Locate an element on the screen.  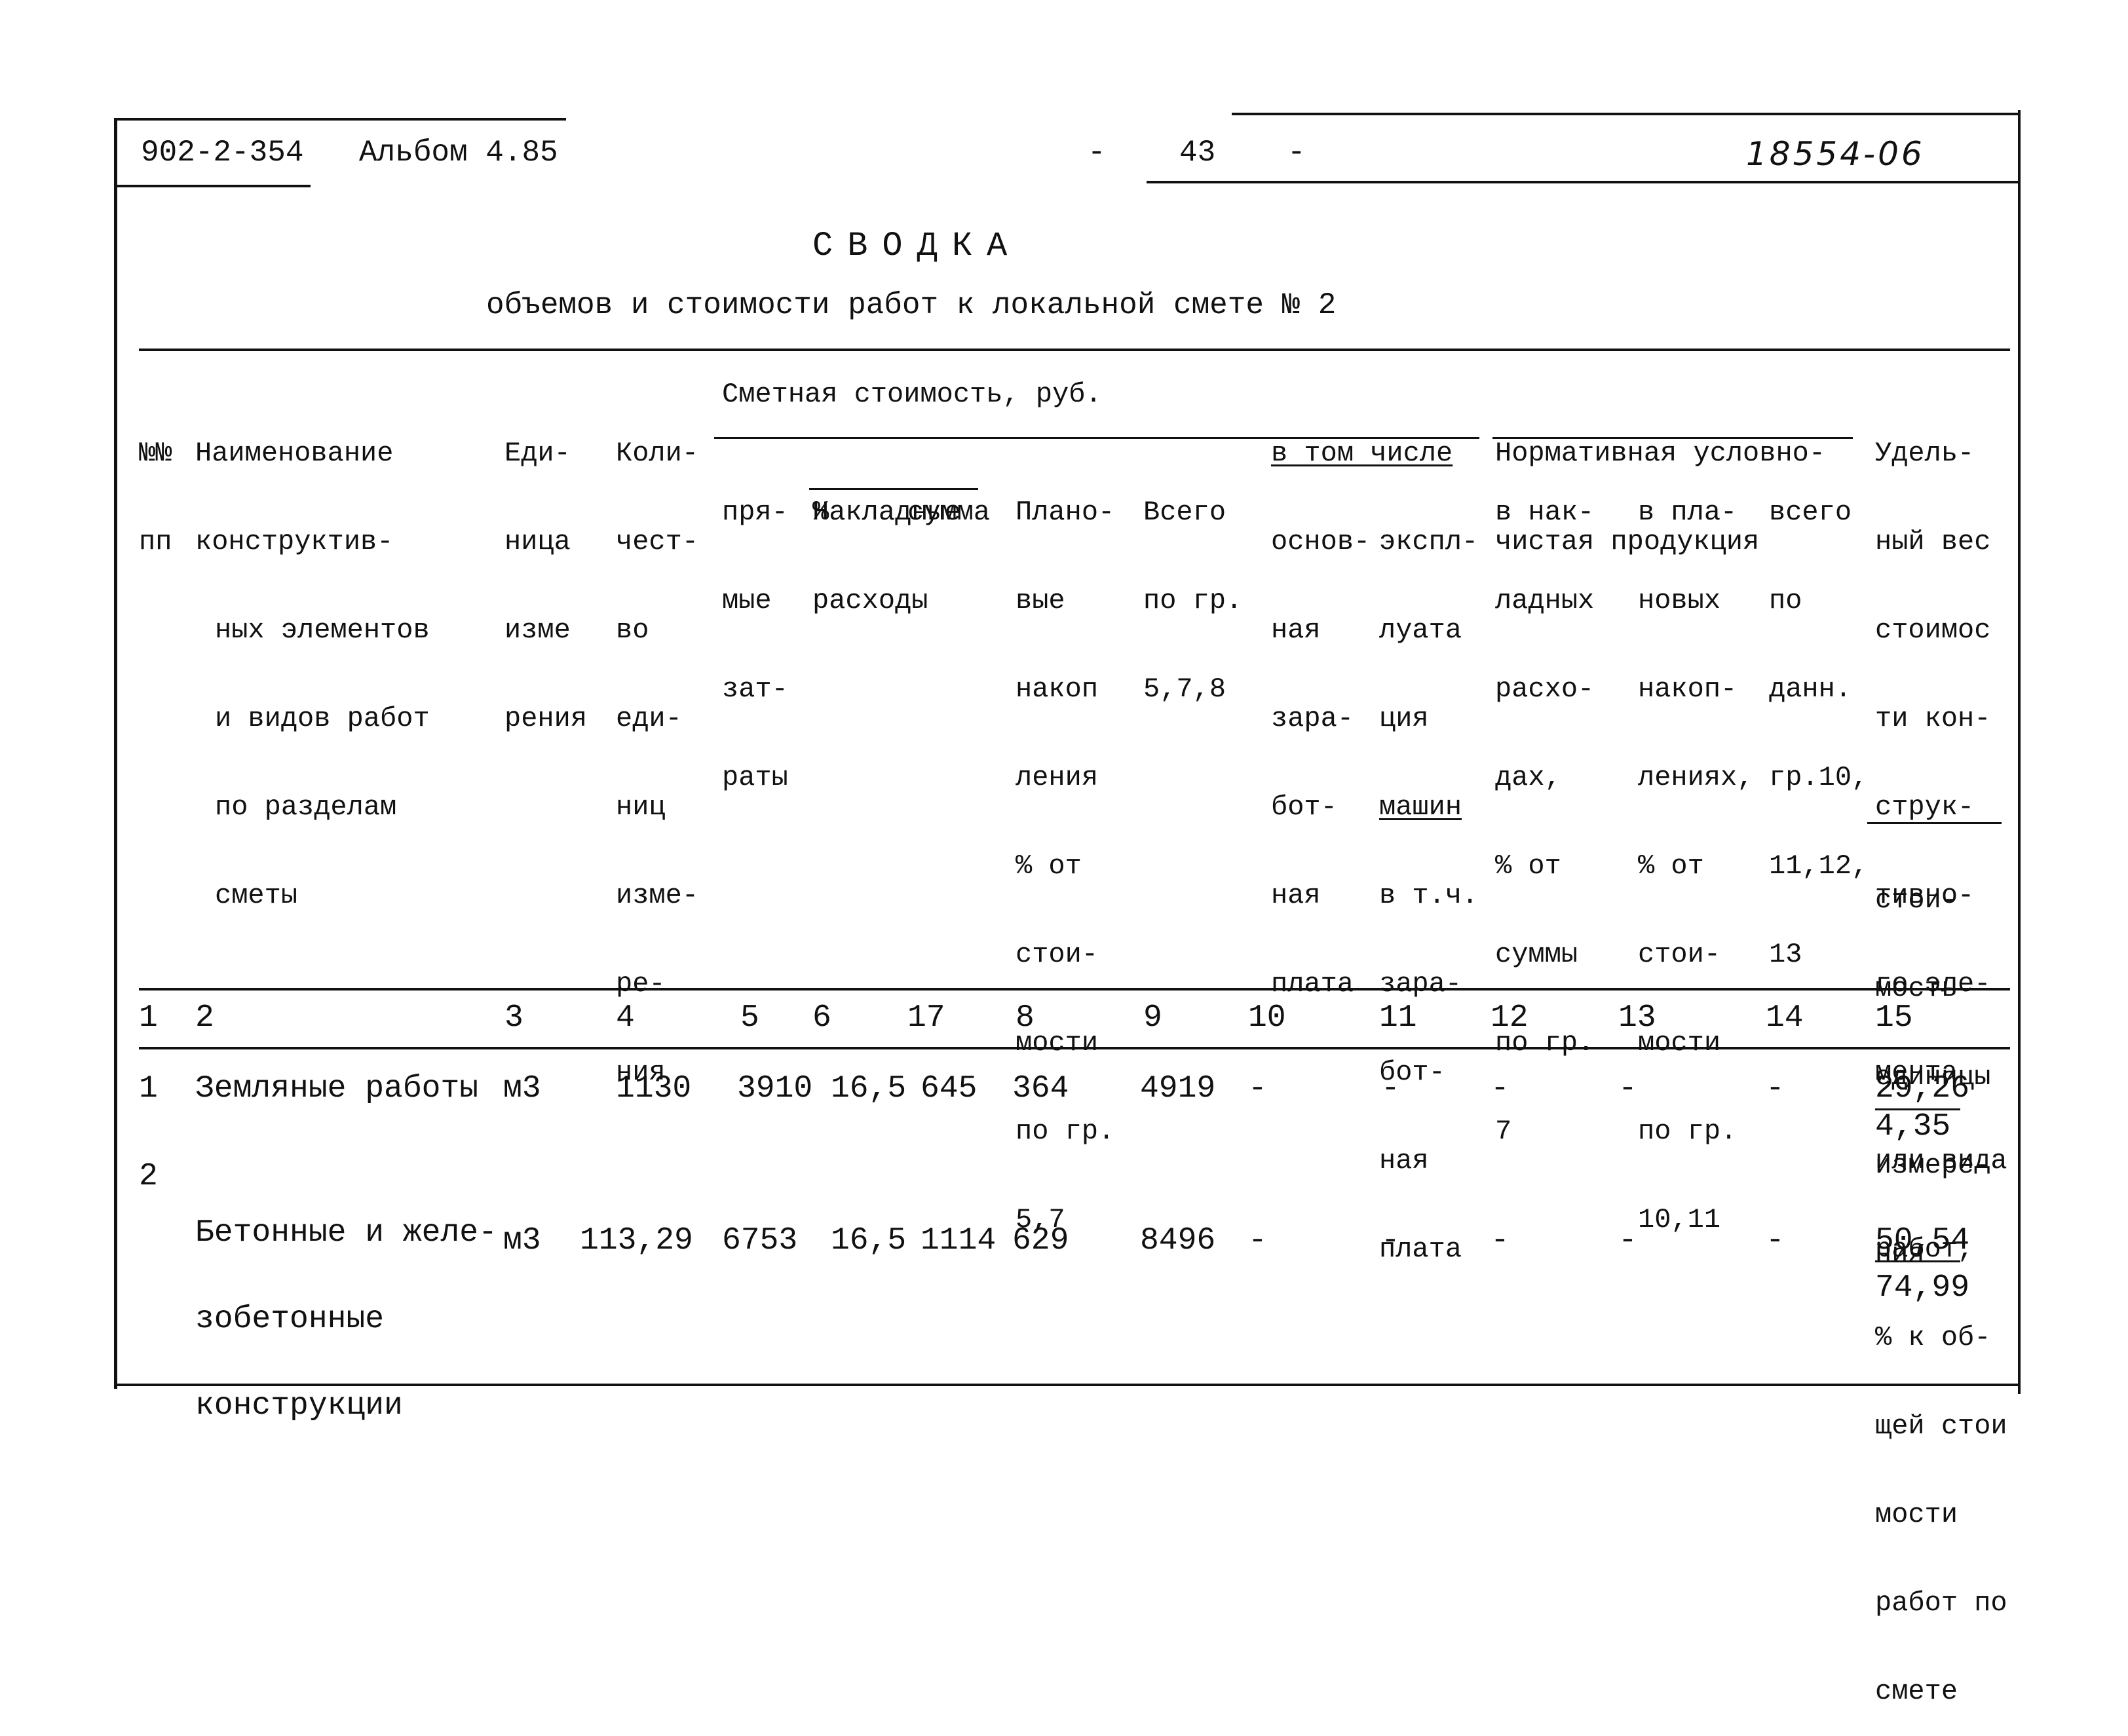
album-label: Альбом 4.85 is located at coordinates (458, 153).